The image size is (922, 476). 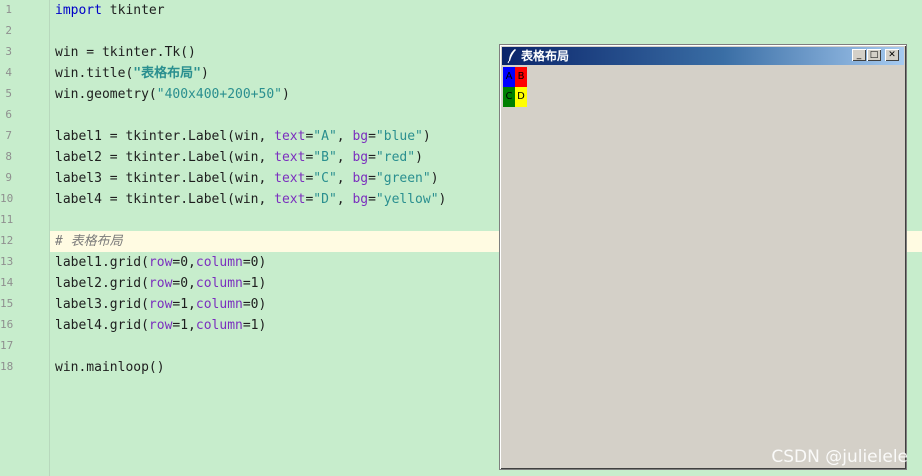 I want to click on code-text: label1 = tkinter.Label(win,, so click(x=165, y=136).